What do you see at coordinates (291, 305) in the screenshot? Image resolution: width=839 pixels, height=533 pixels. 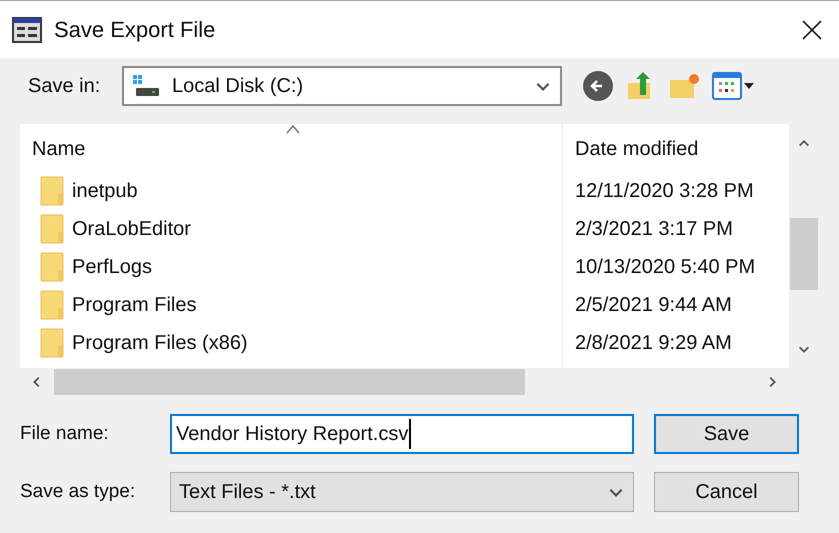 I see `file-row: Program Files` at bounding box center [291, 305].